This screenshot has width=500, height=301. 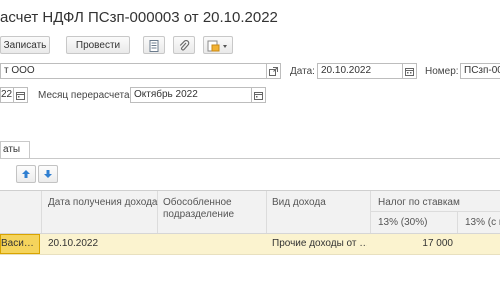 I want to click on number-label: Номер:, so click(x=442, y=71).